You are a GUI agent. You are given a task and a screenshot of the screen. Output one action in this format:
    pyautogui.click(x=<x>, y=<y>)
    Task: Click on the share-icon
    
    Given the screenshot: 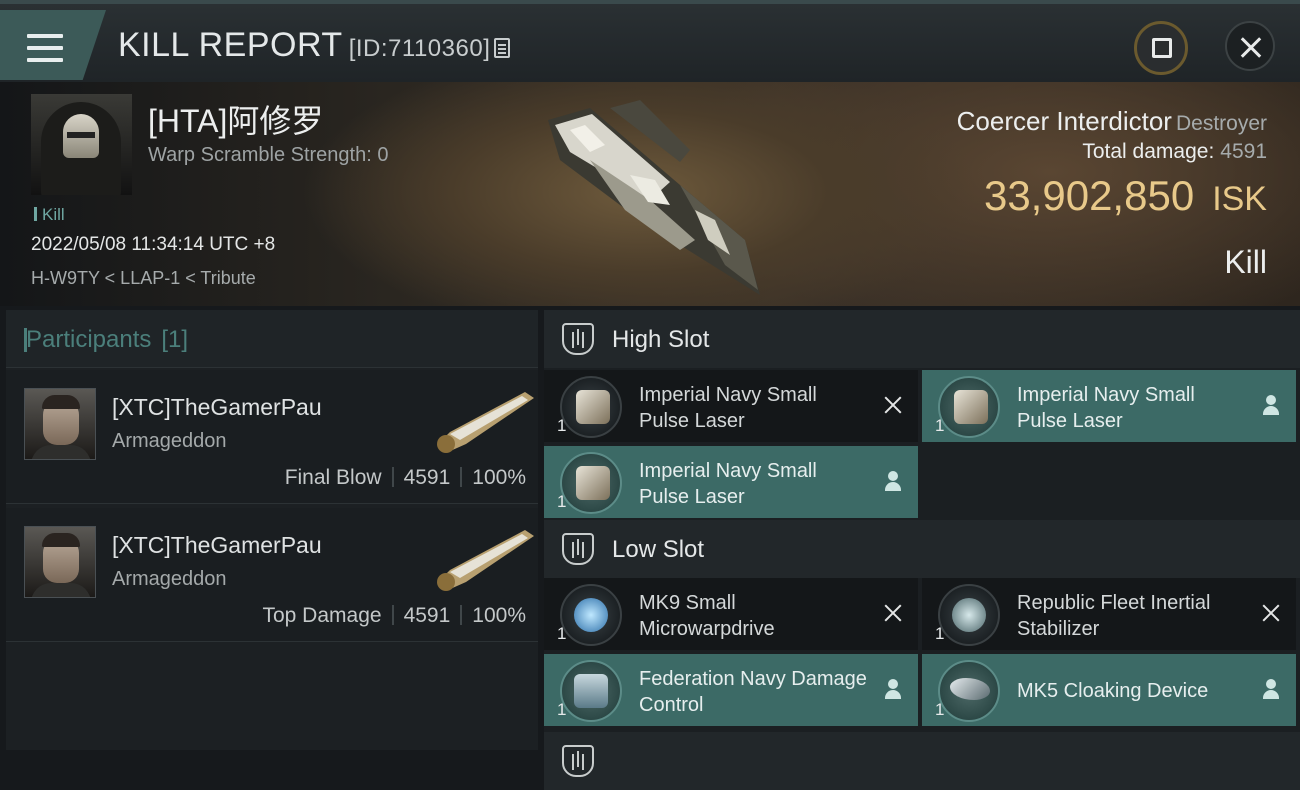 What is the action you would take?
    pyautogui.click(x=1162, y=48)
    